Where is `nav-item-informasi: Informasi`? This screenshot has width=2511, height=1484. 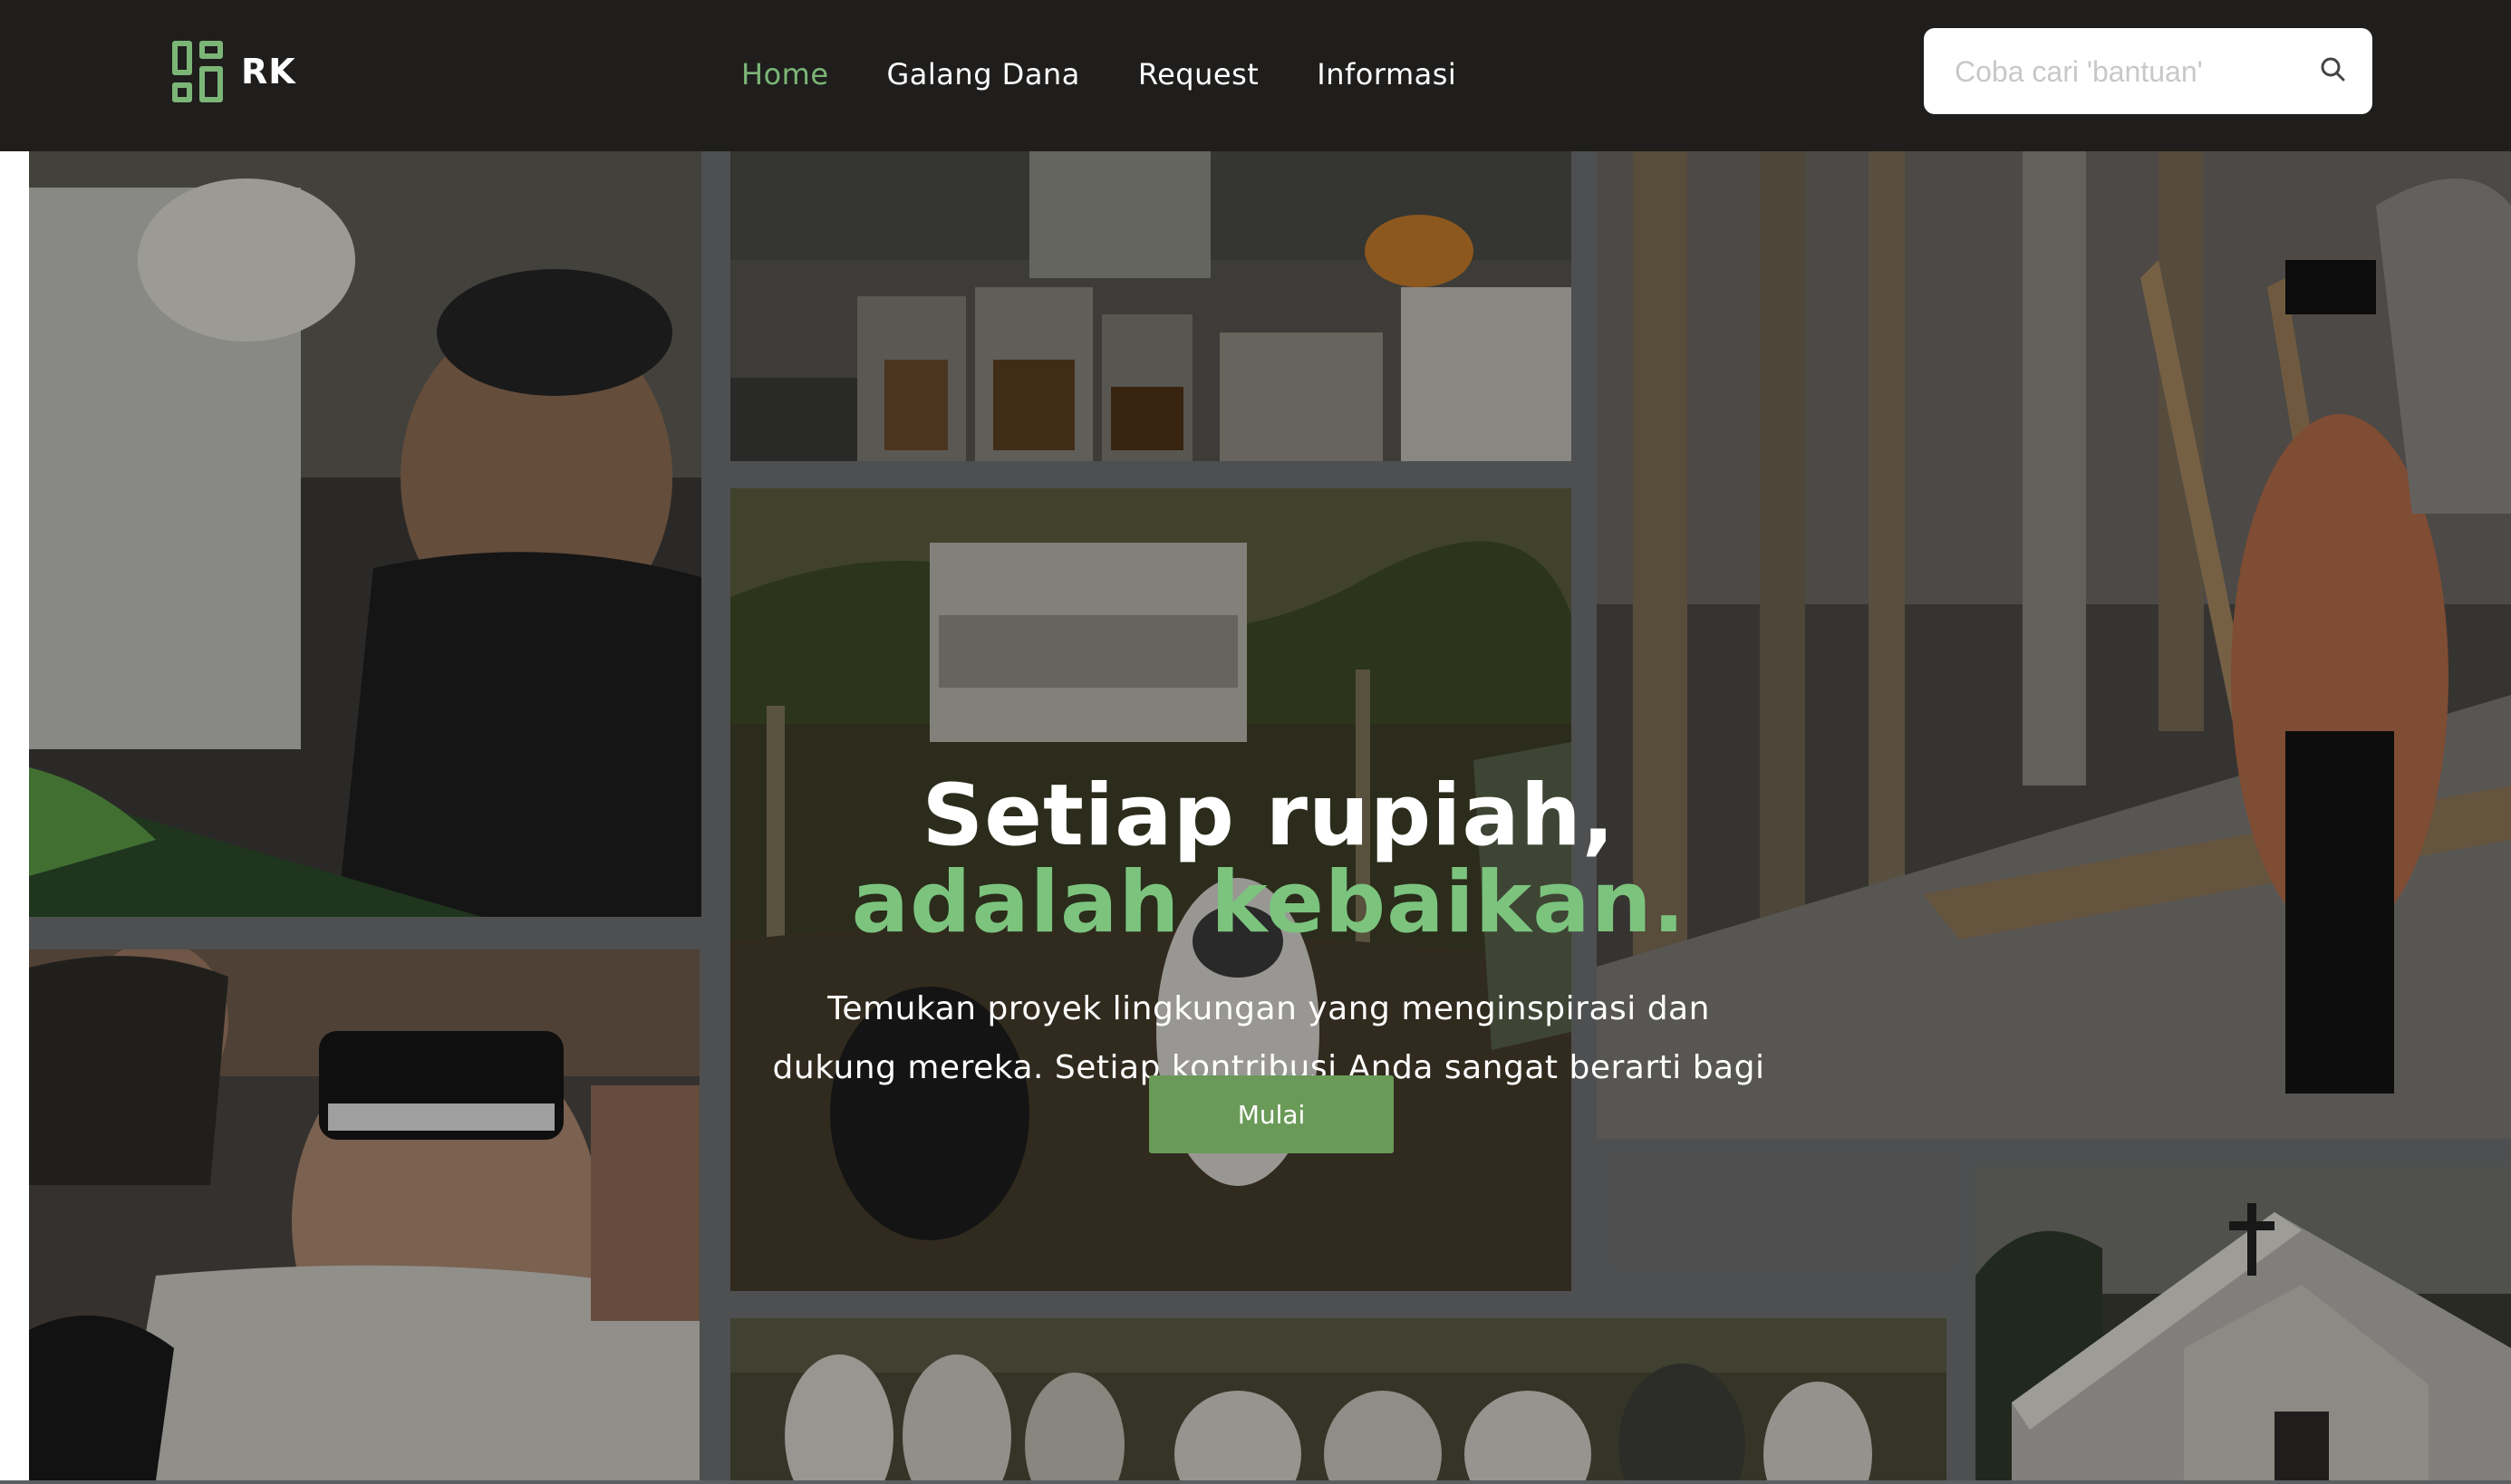
nav-item-informasi: Informasi is located at coordinates (1386, 75).